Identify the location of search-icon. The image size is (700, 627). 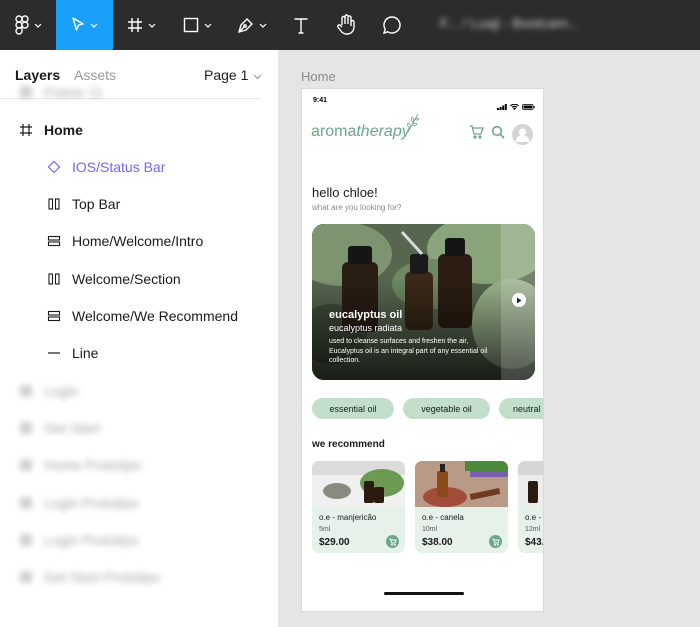
(498, 134).